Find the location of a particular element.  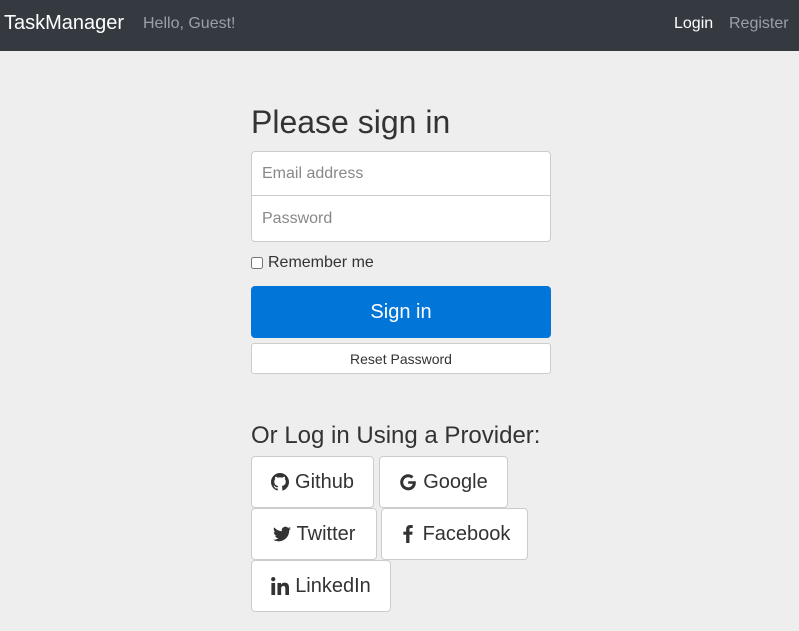

sign-in-button: Sign in is located at coordinates (401, 312).